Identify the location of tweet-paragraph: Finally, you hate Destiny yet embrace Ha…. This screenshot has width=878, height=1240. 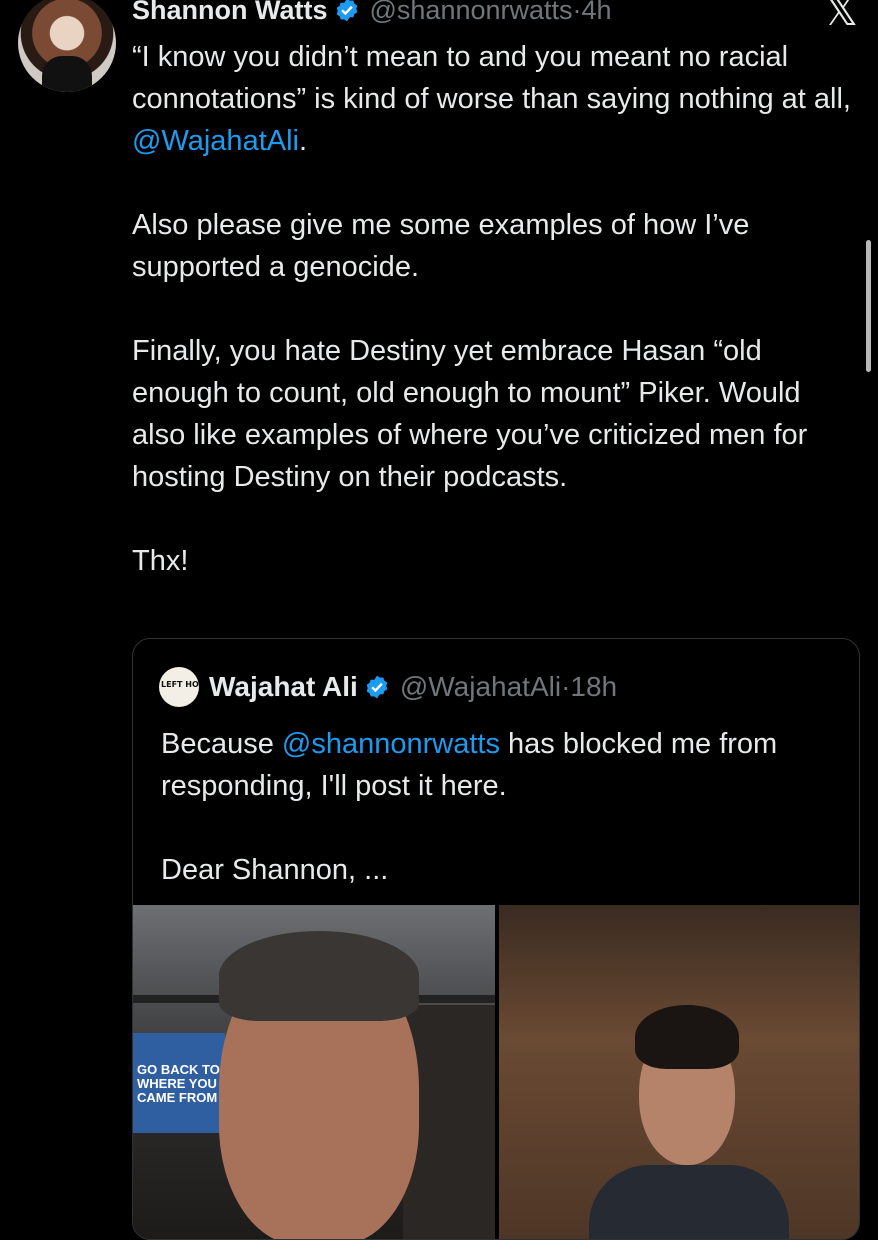
(470, 414).